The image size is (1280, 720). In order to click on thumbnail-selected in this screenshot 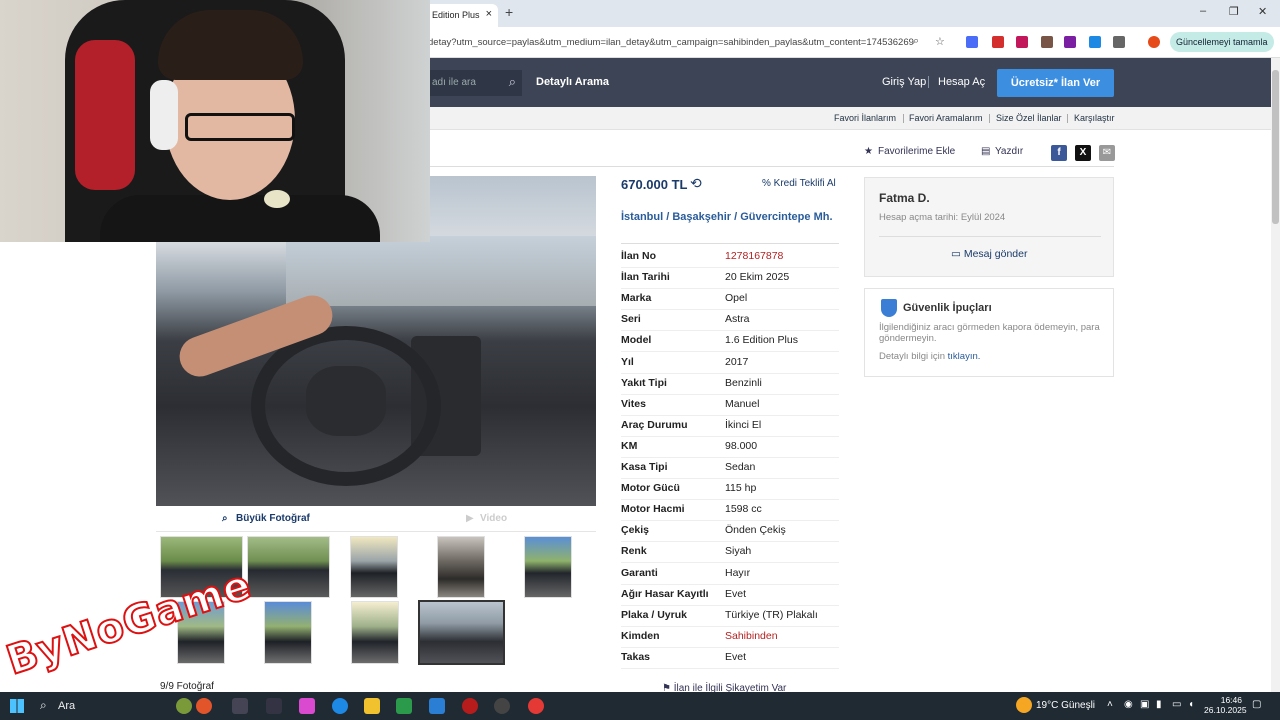, I will do `click(461, 632)`.